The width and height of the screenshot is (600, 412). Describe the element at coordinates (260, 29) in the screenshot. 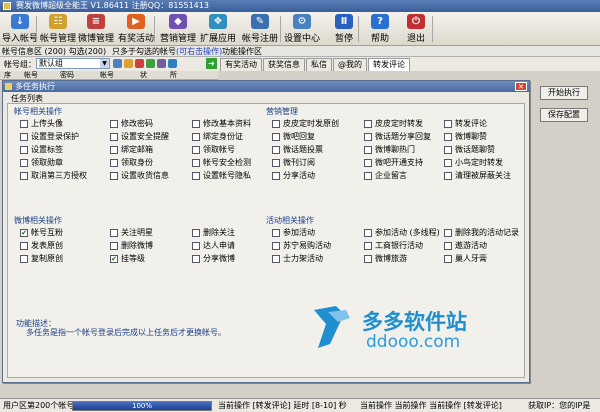

I see `toolbar-button-6: ✎ 帐号注册` at that location.